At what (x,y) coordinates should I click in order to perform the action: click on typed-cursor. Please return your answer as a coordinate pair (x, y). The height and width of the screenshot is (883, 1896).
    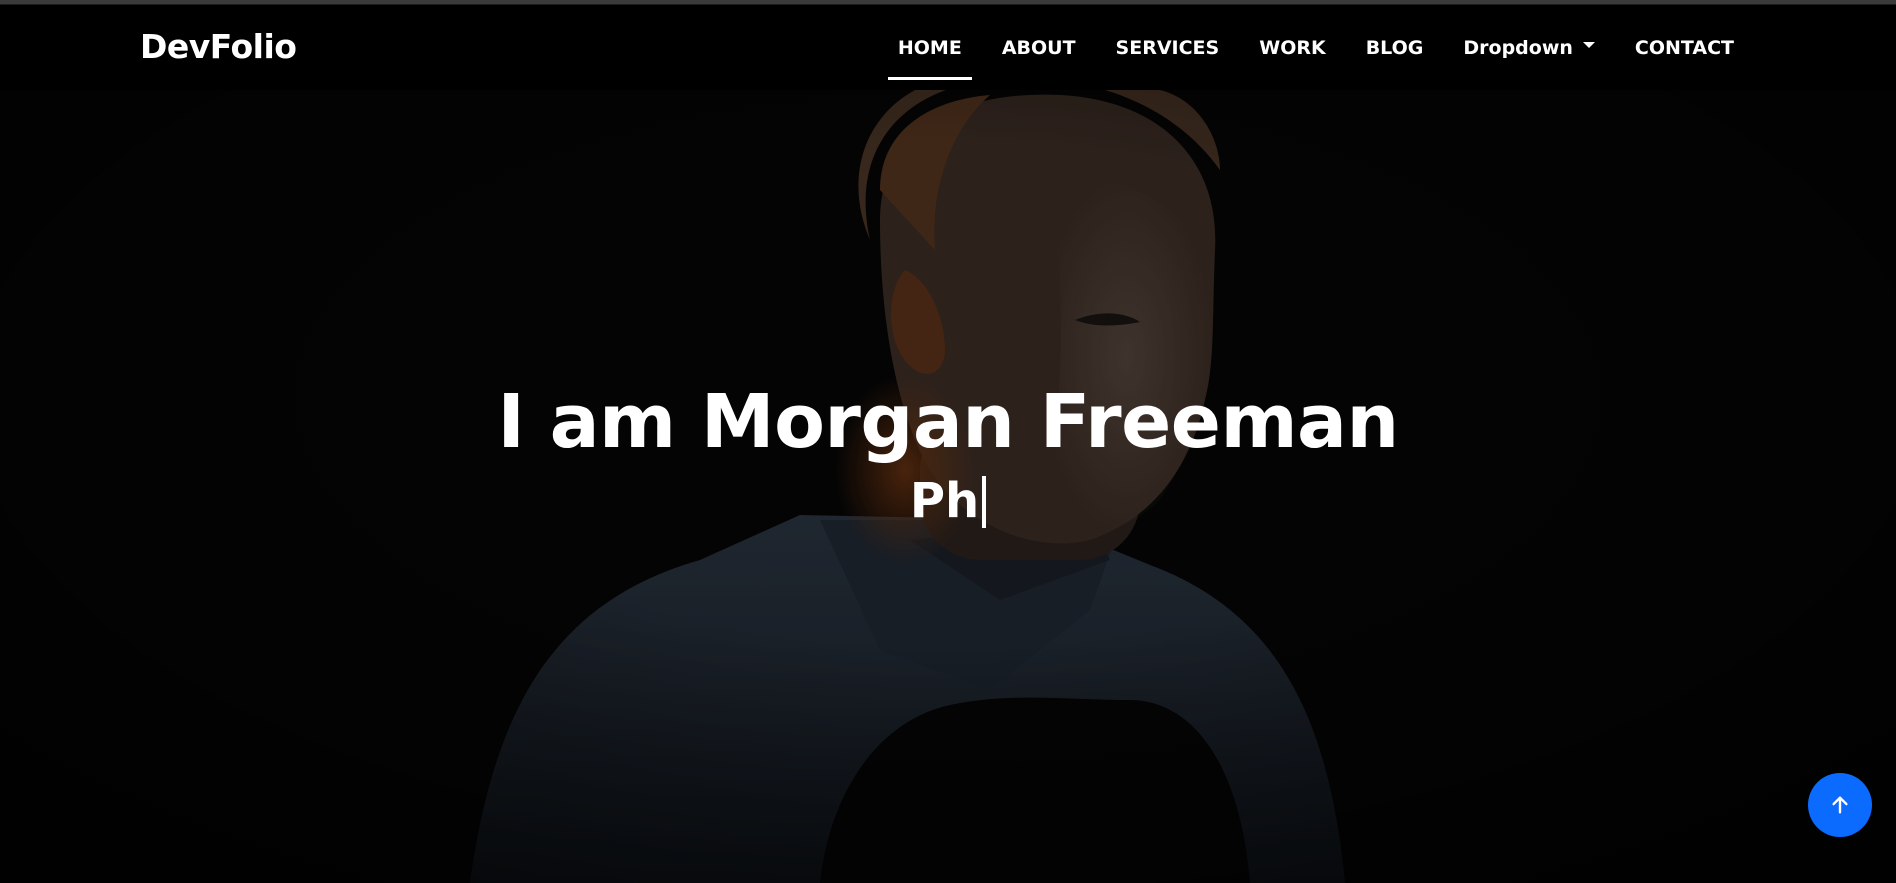
    Looking at the image, I should click on (984, 501).